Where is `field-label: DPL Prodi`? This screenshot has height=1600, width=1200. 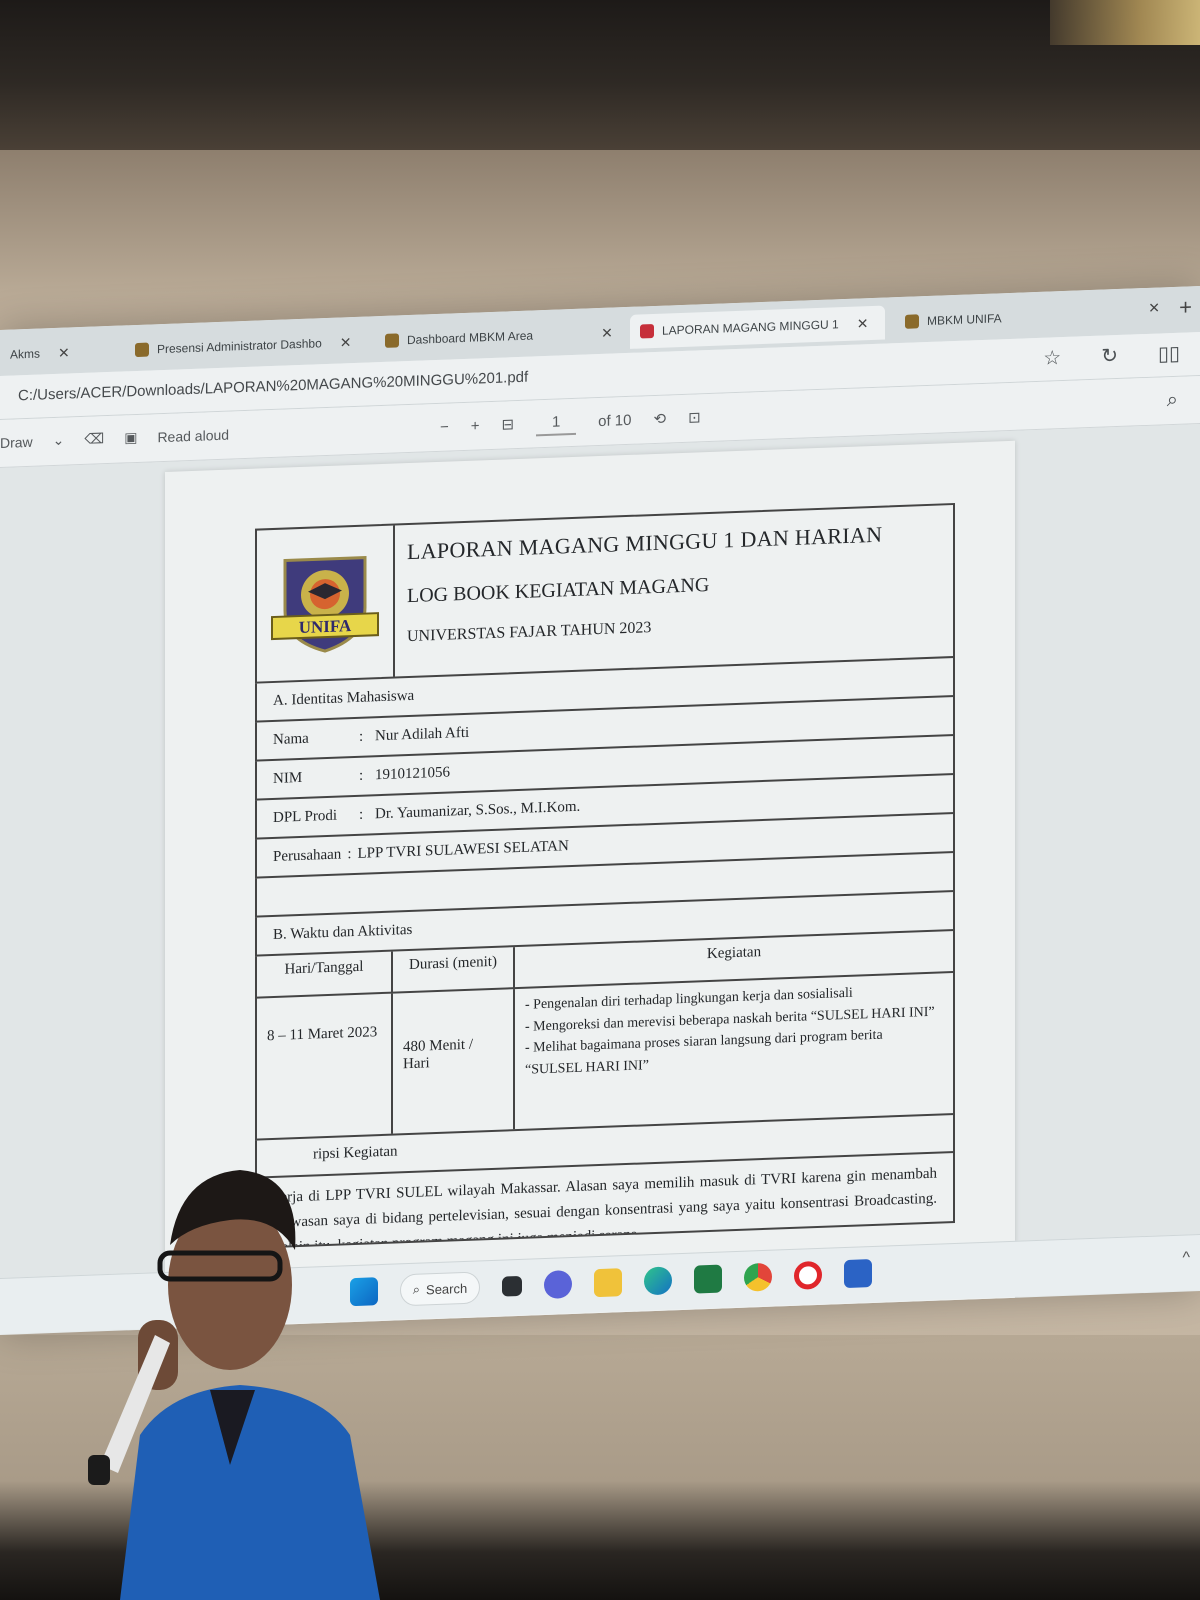 field-label: DPL Prodi is located at coordinates (305, 816).